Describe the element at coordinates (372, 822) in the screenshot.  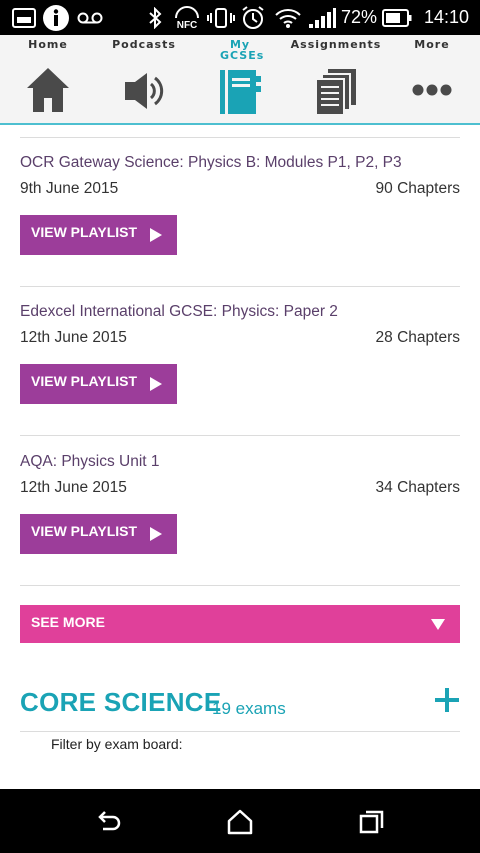
I see `recents-icon` at that location.